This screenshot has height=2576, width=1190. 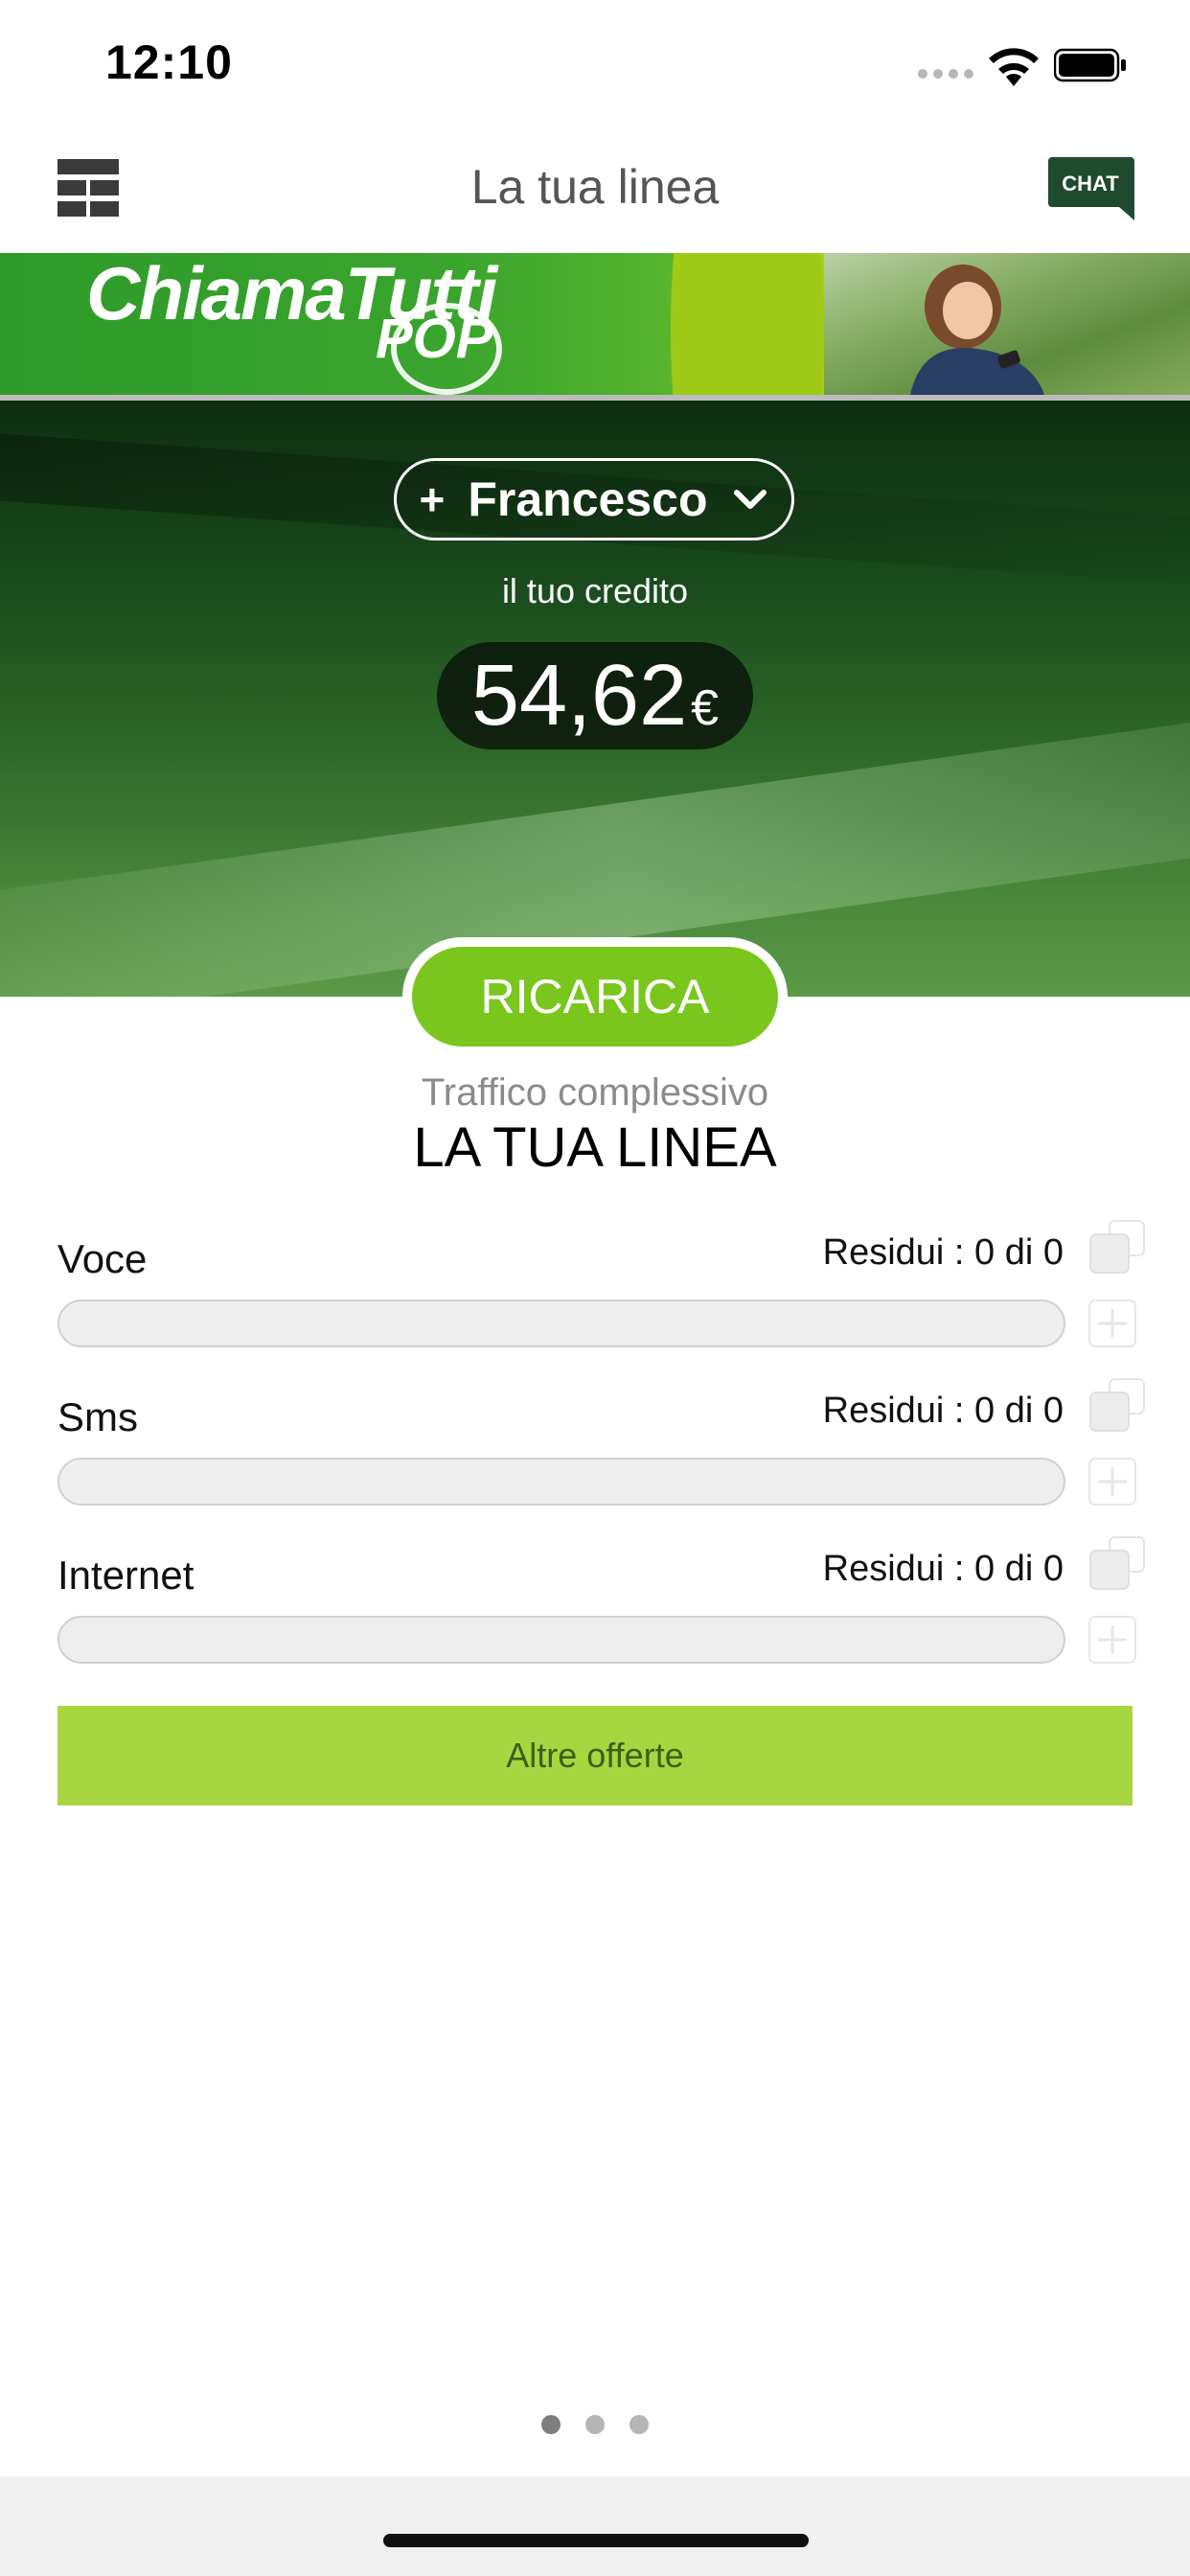 What do you see at coordinates (1091, 184) in the screenshot?
I see `chat-label: CHAT` at bounding box center [1091, 184].